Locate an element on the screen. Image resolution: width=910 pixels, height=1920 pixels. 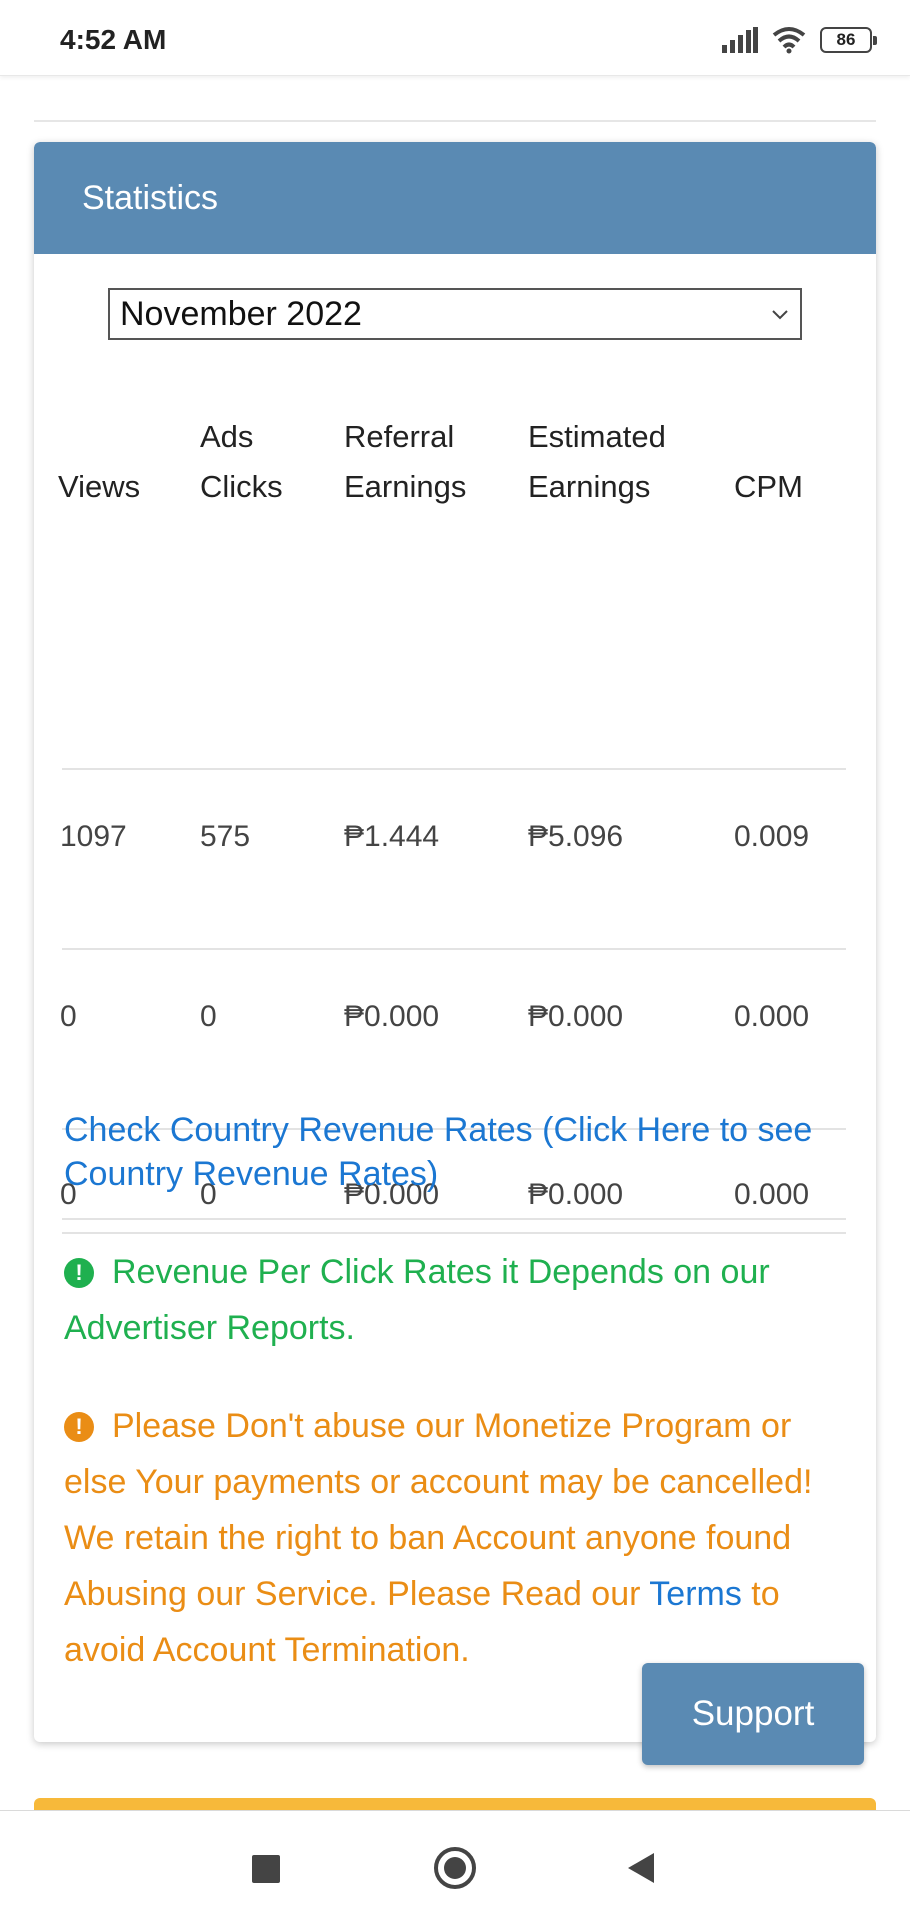
cell-views: 0 is located at coordinates (68, 1016).